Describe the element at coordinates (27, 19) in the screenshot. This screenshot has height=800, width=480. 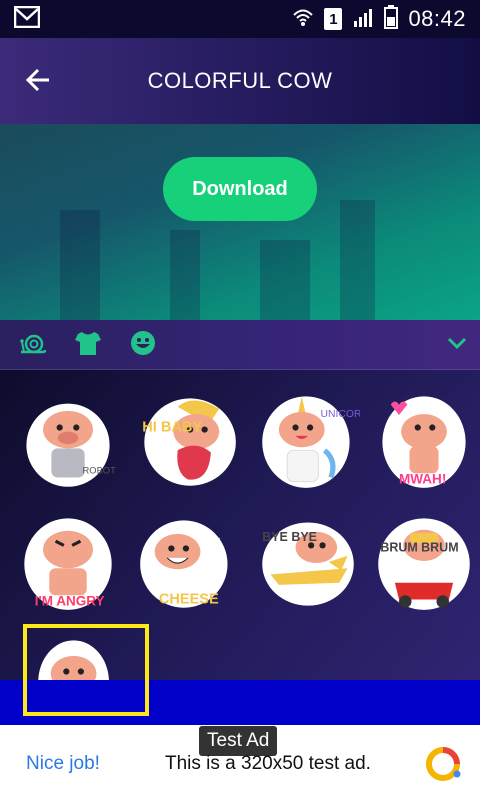
I see `gmail-icon` at that location.